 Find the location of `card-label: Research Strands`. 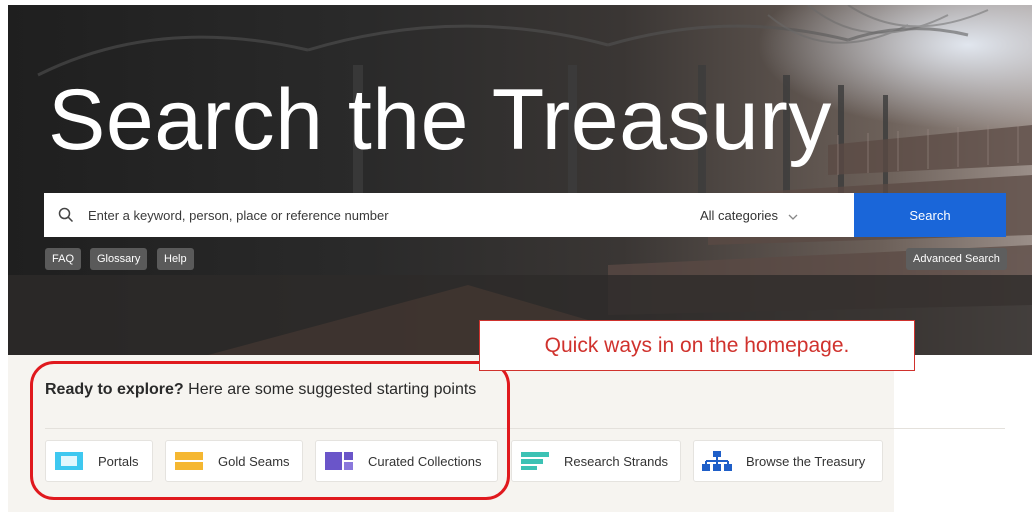

card-label: Research Strands is located at coordinates (616, 461).